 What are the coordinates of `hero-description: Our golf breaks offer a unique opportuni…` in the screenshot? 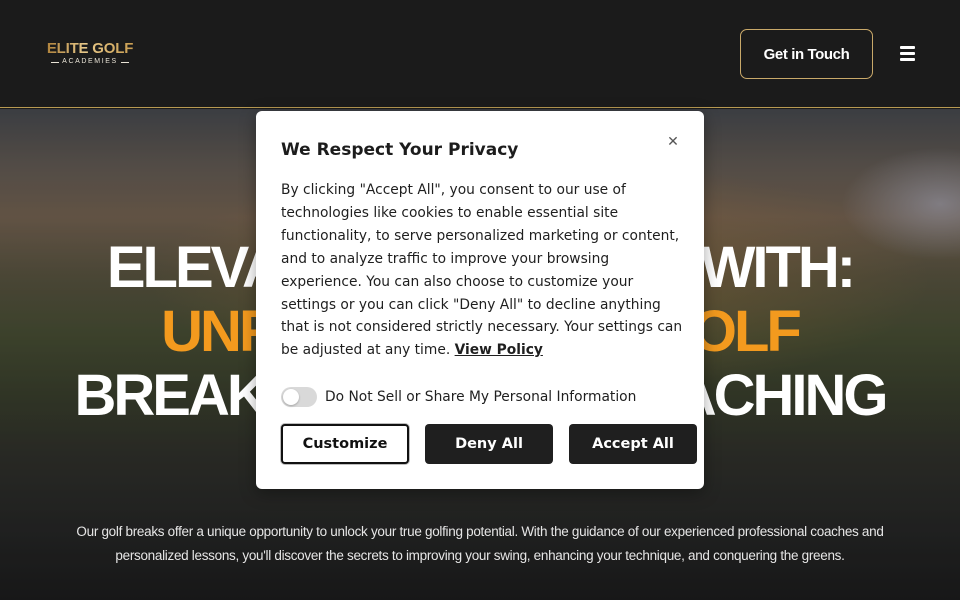 It's located at (480, 543).